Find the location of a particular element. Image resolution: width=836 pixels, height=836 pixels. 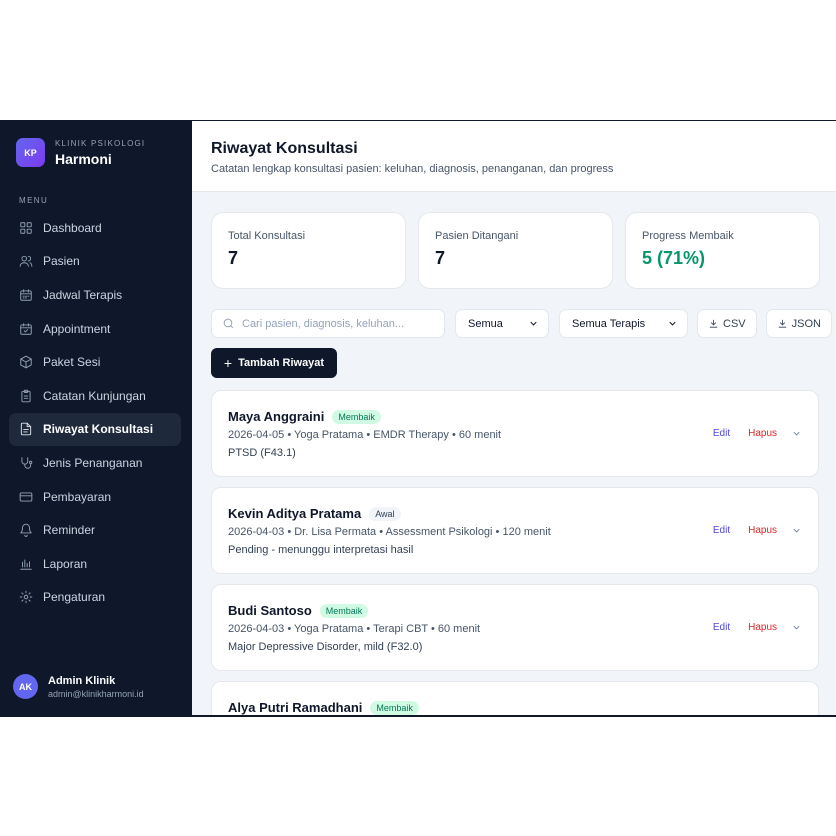

brand-logo: KP is located at coordinates (30, 152).